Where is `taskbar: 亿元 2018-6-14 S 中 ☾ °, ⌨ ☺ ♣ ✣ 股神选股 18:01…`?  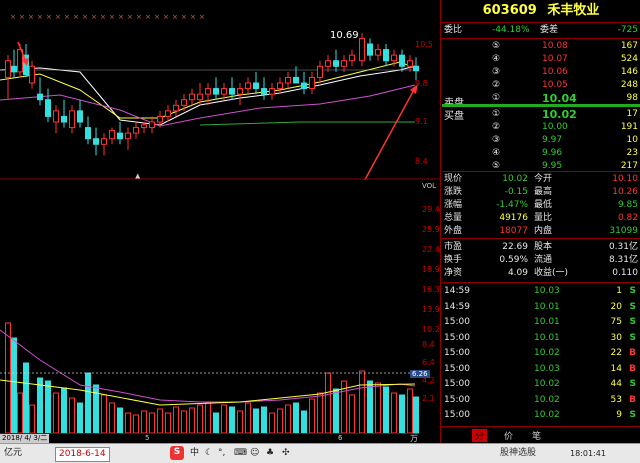
taskbar: 亿元 2018-6-14 S 中 ☾ °, ⌨ ☺ ♣ ✣ 股神选股 18:01… is located at coordinates (320, 453).